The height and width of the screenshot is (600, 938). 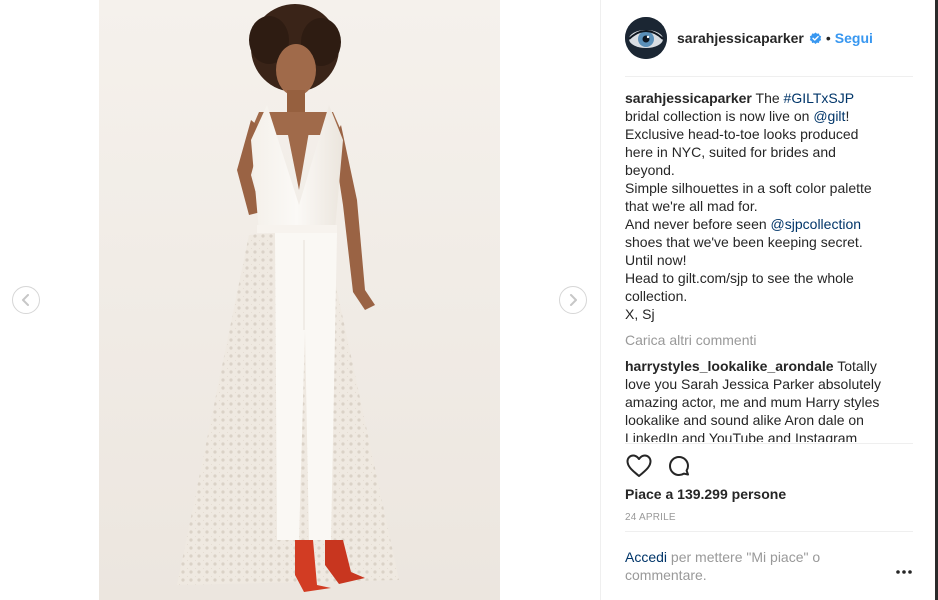 What do you see at coordinates (752, 402) in the screenshot?
I see `comment-line: amazing actor, me and mum Harry styles` at bounding box center [752, 402].